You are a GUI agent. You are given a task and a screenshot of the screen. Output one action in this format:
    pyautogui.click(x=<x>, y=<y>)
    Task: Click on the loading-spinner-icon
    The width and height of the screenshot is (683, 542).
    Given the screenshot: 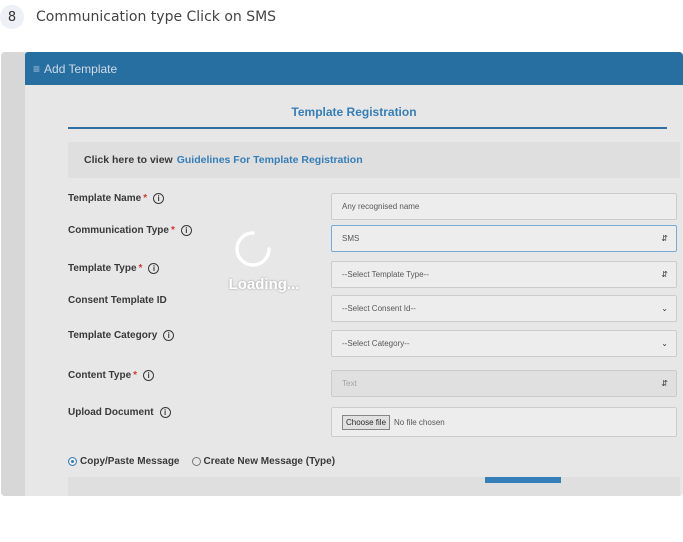 What is the action you would take?
    pyautogui.click(x=253, y=249)
    